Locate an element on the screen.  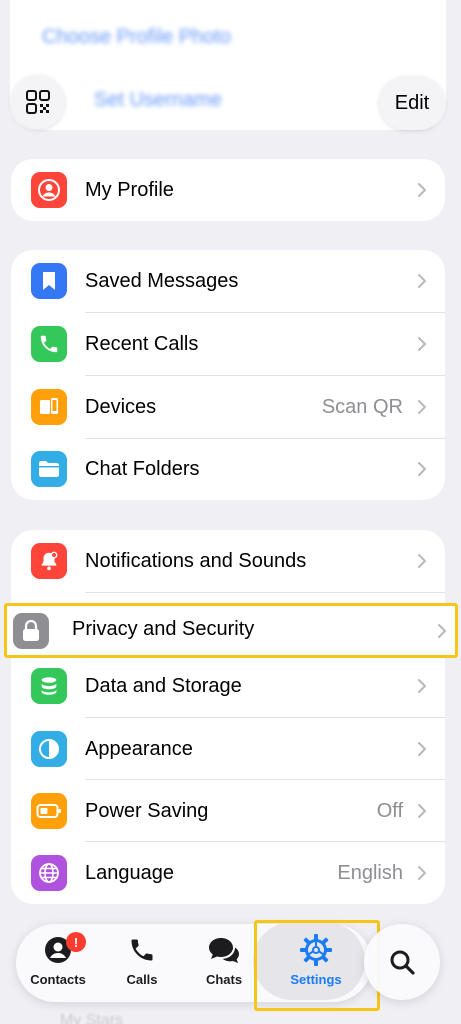
search-button is located at coordinates (402, 962).